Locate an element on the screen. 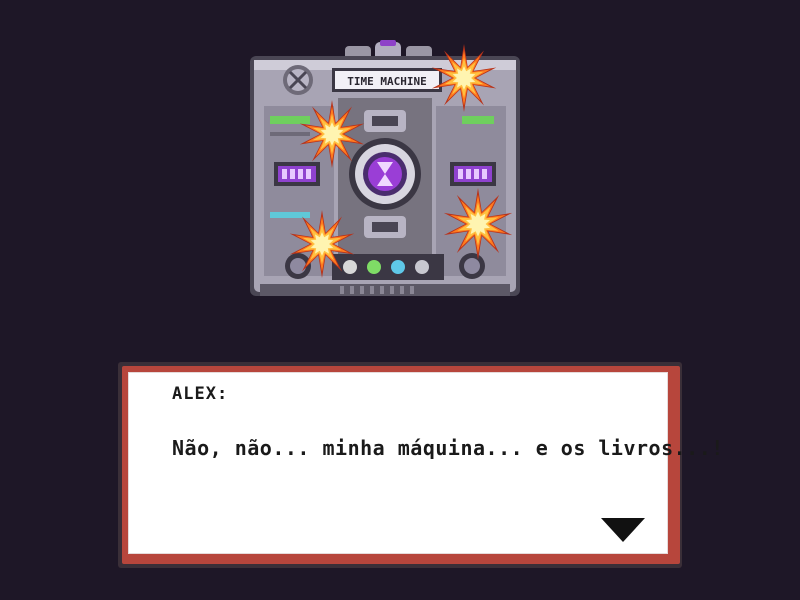  speaker-name: ALEX: is located at coordinates (200, 394).